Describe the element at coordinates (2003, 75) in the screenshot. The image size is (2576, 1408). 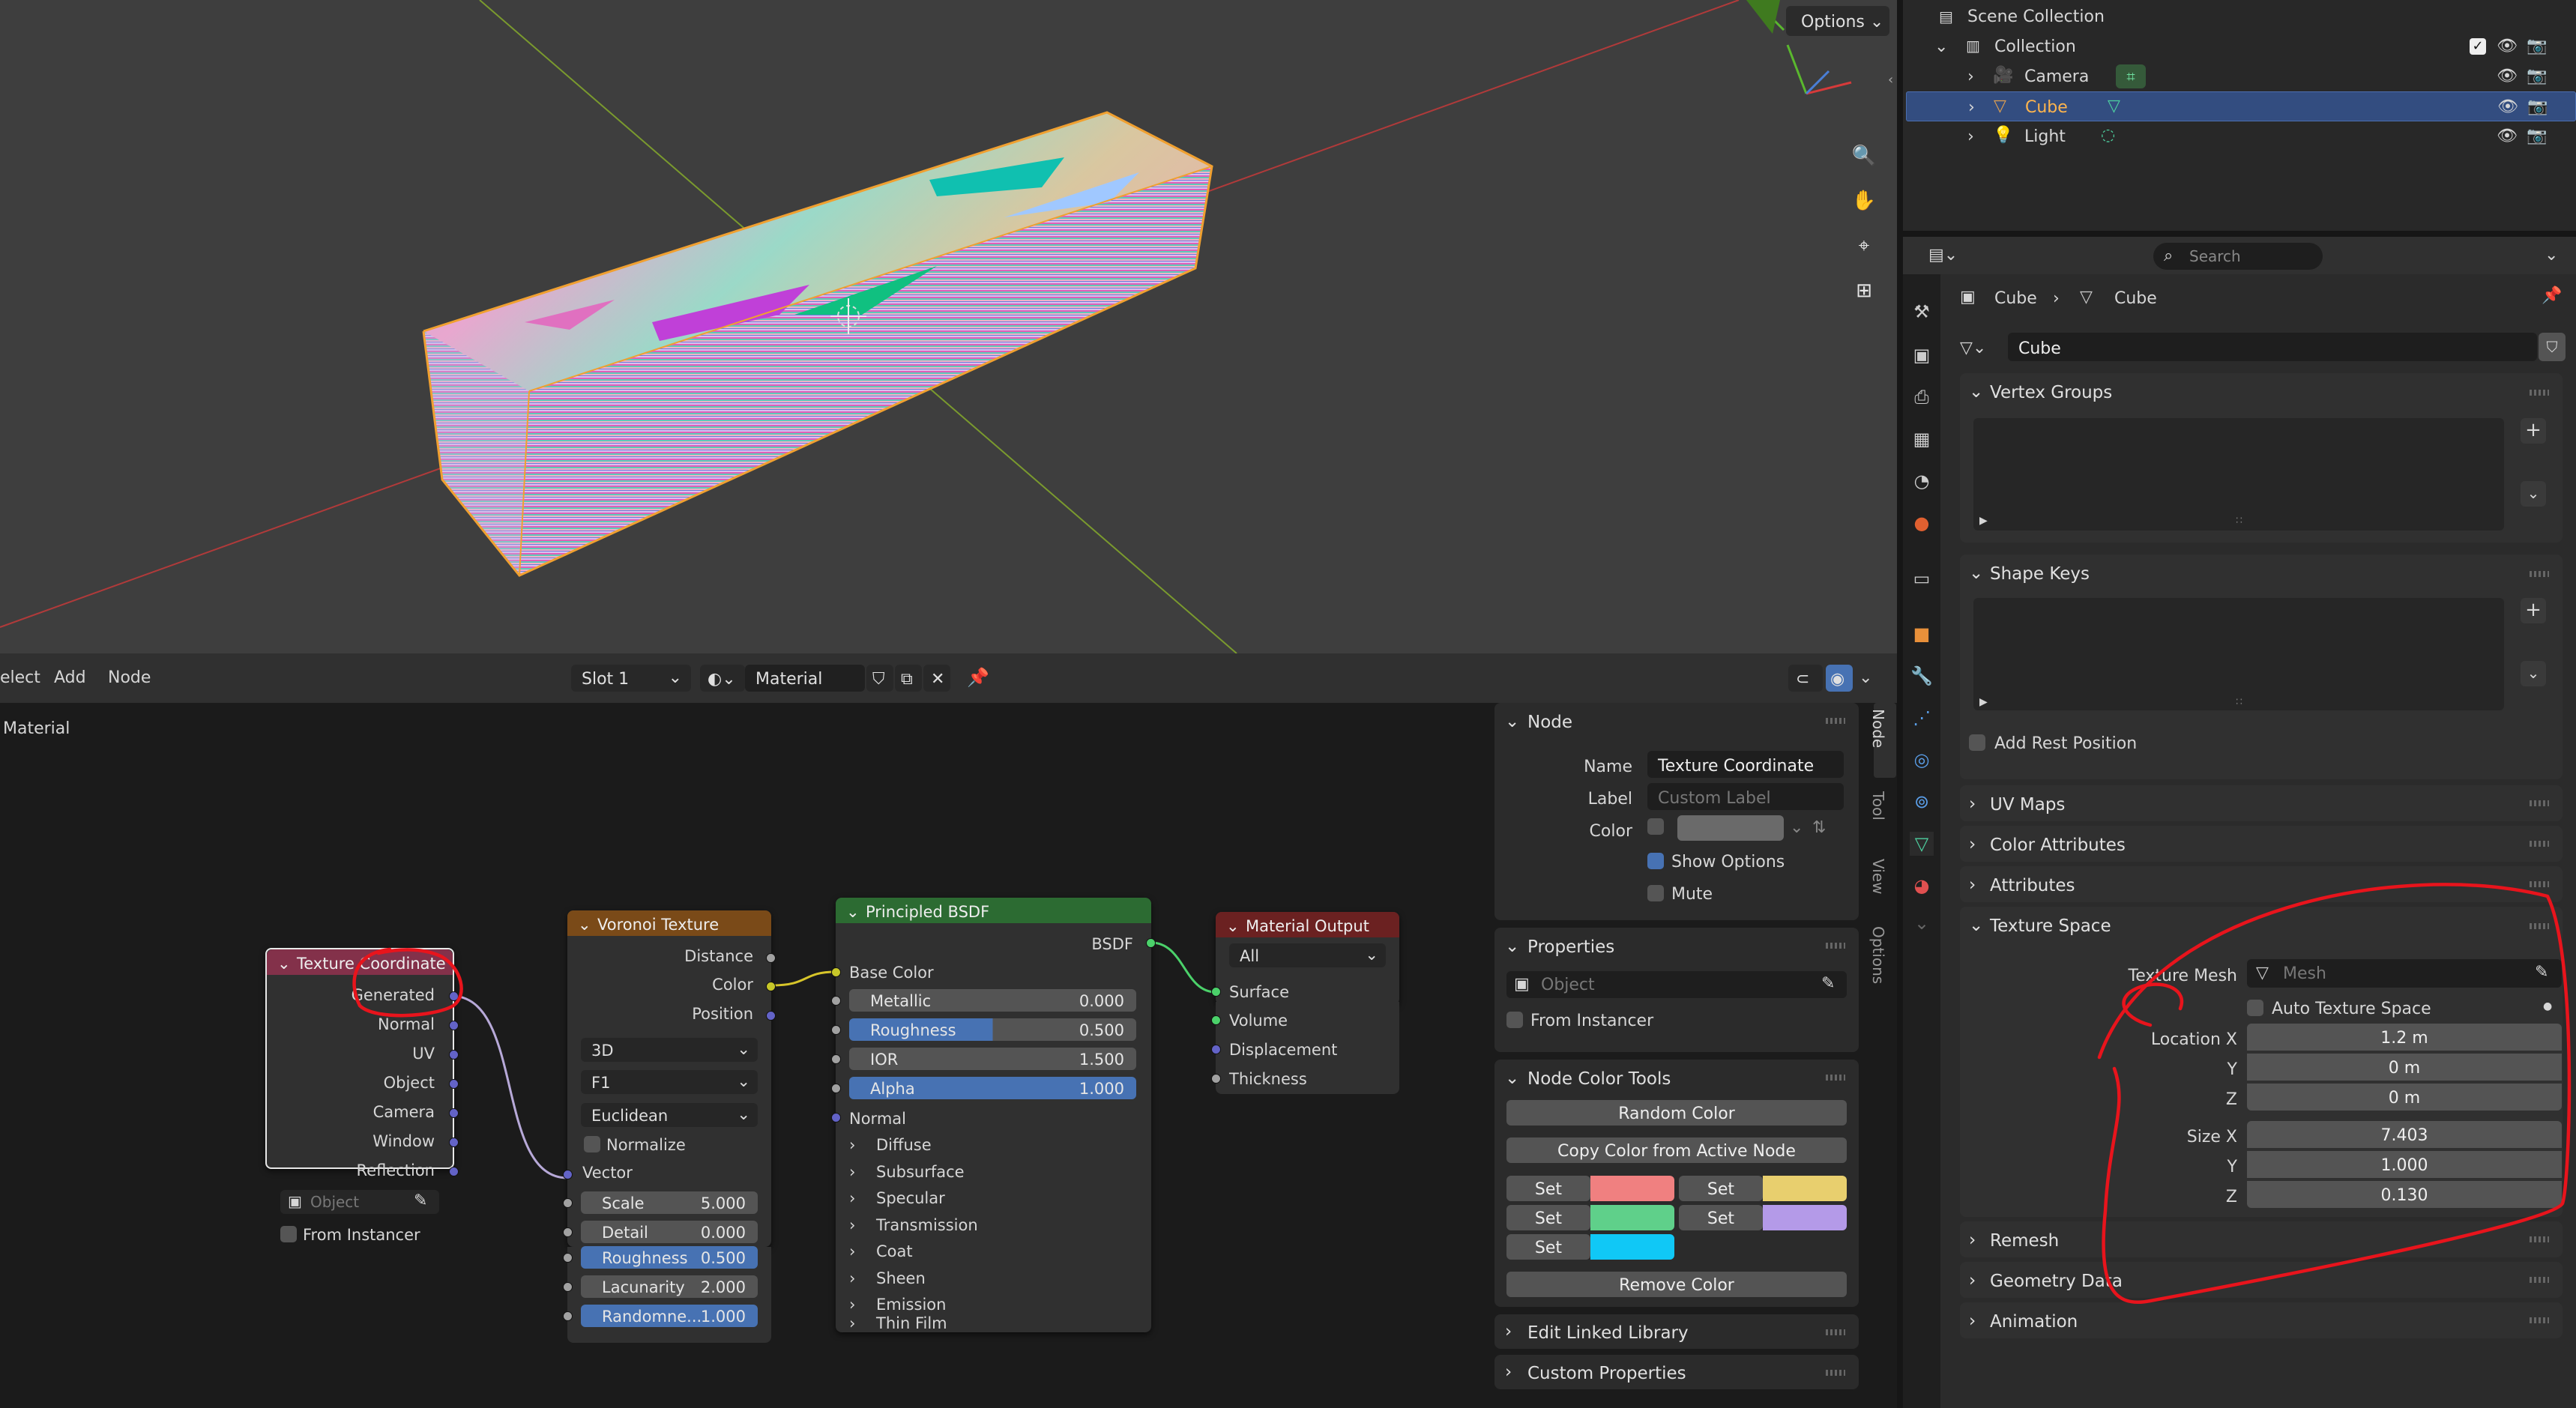
I see `camera-object-icon: 🎥` at that location.